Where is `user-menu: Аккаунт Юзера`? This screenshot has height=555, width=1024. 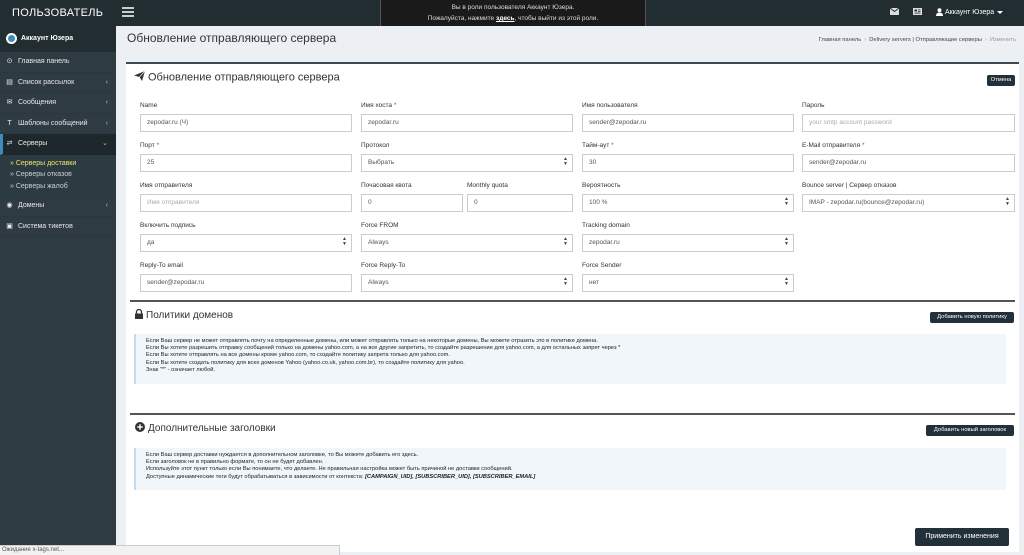 user-menu: Аккаунт Юзера is located at coordinates (970, 13).